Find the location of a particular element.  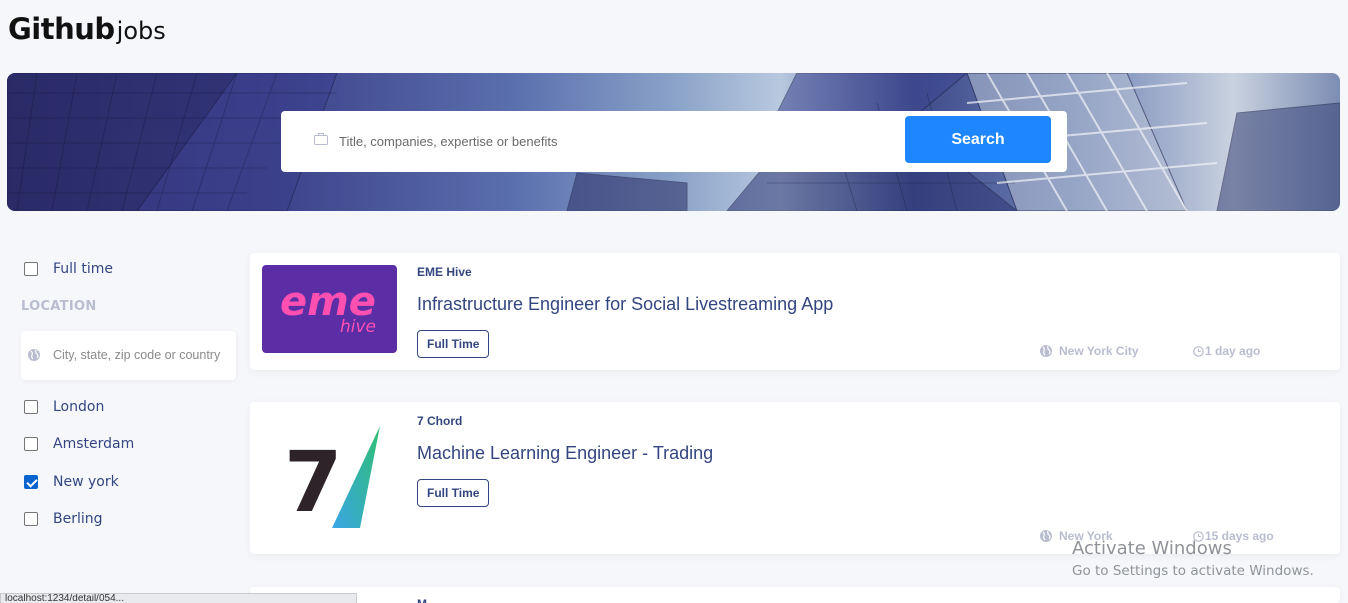

location-option-amsterdam: Amsterdam is located at coordinates (79, 444).